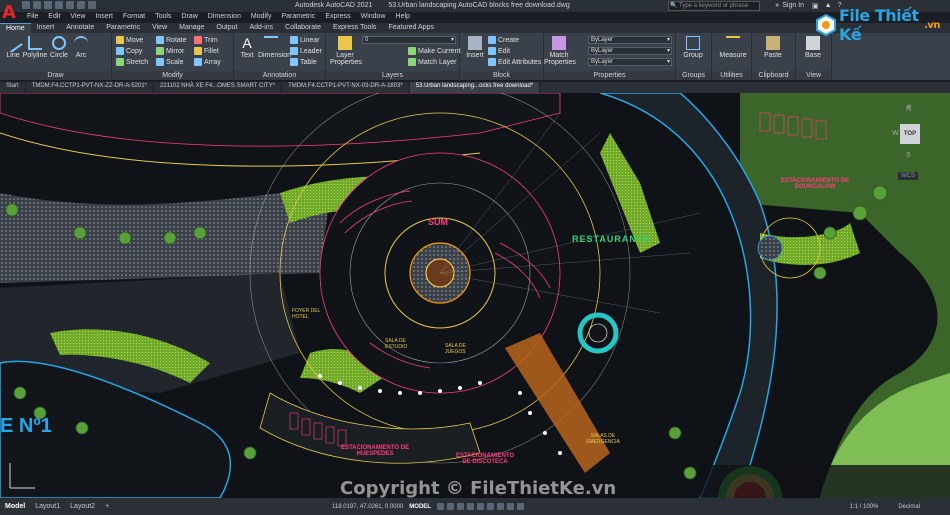 Image resolution: width=950 pixels, height=515 pixels. I want to click on tab-express-tools: Express Tools, so click(354, 28).